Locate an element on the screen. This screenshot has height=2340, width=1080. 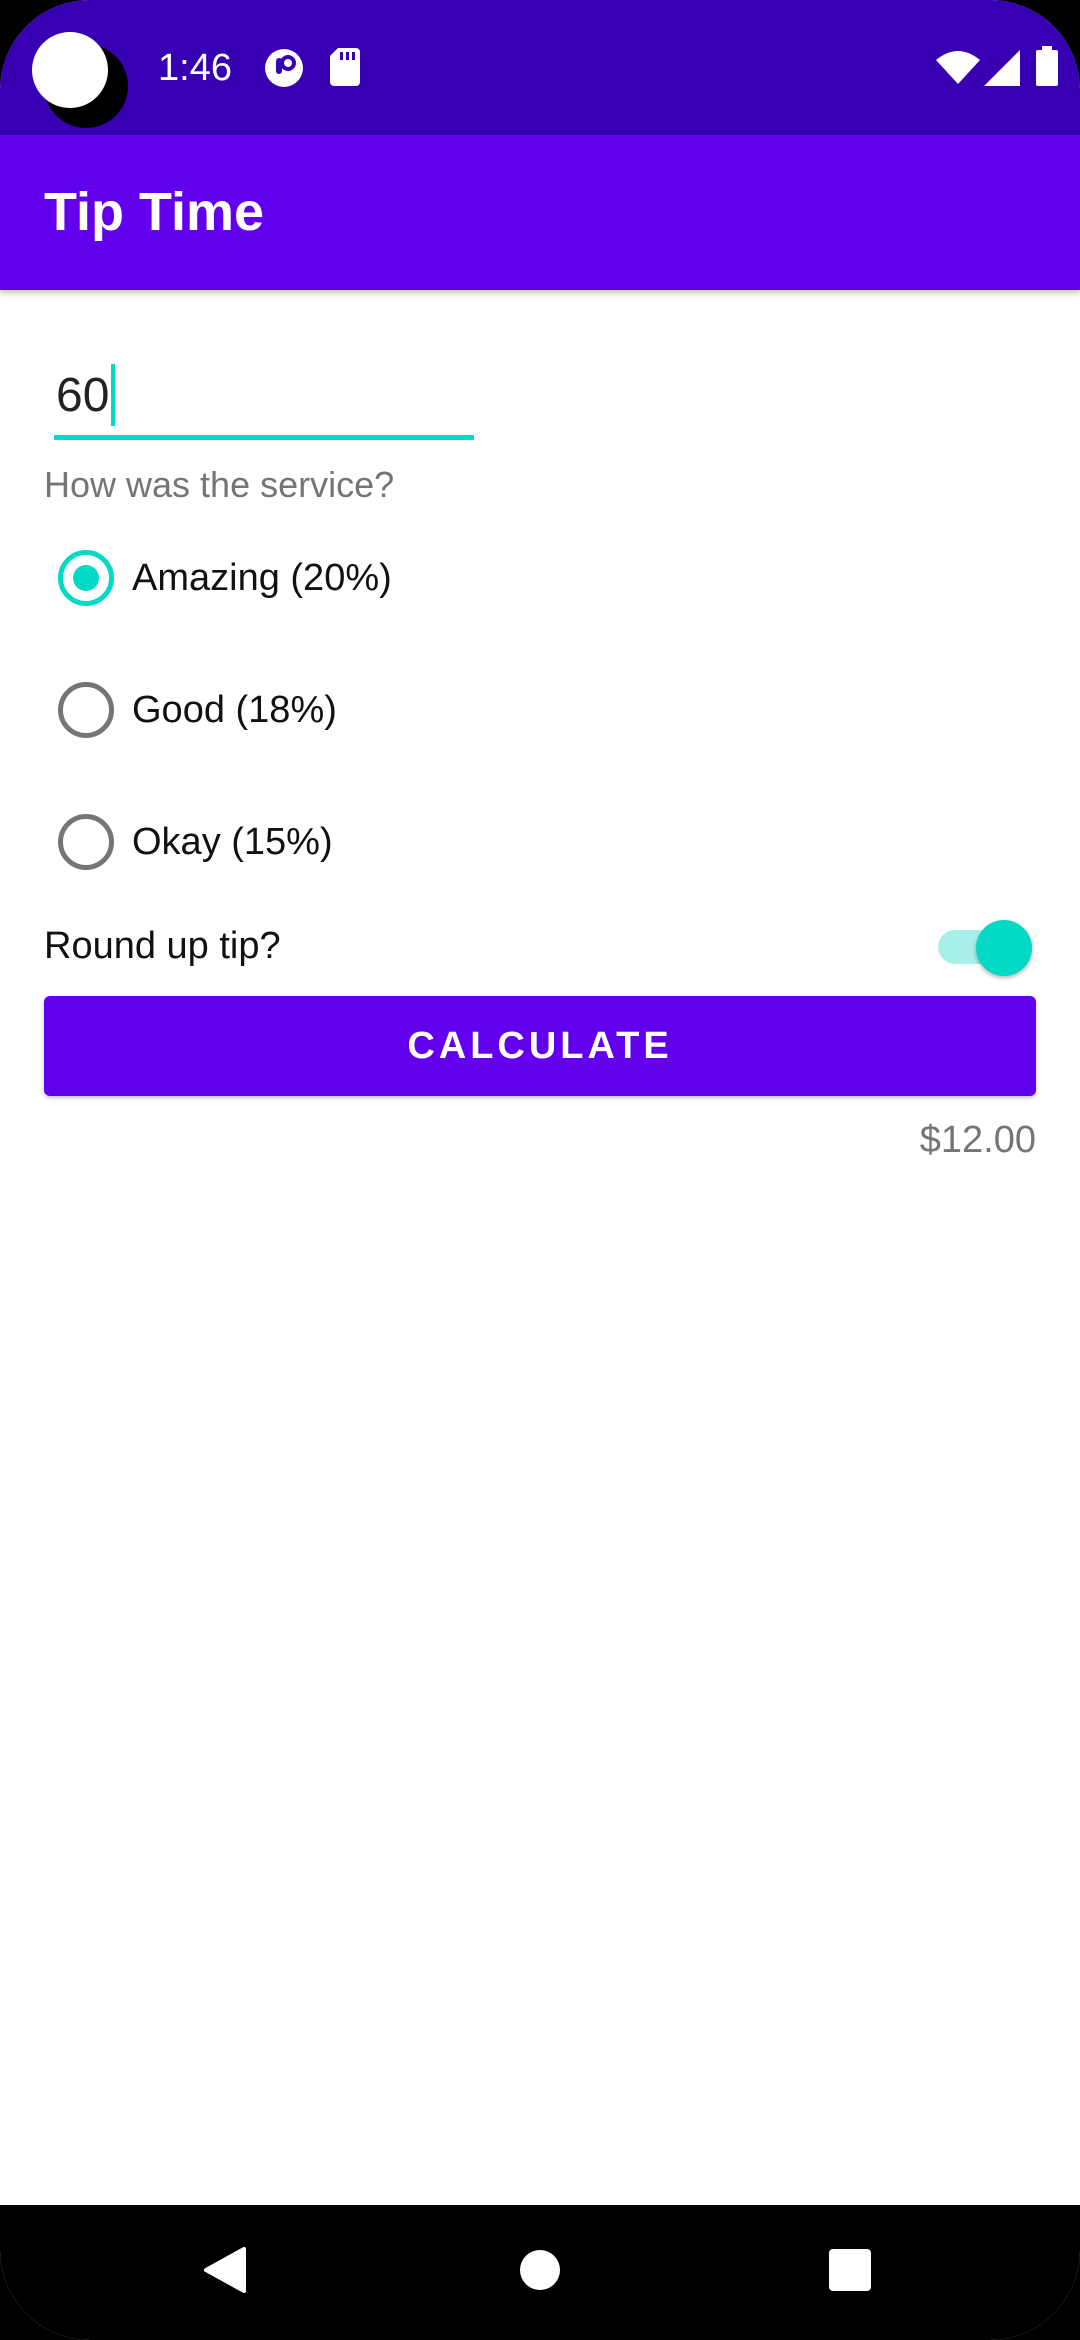
radio-option-amazing: Amazing (20%) is located at coordinates (225, 578).